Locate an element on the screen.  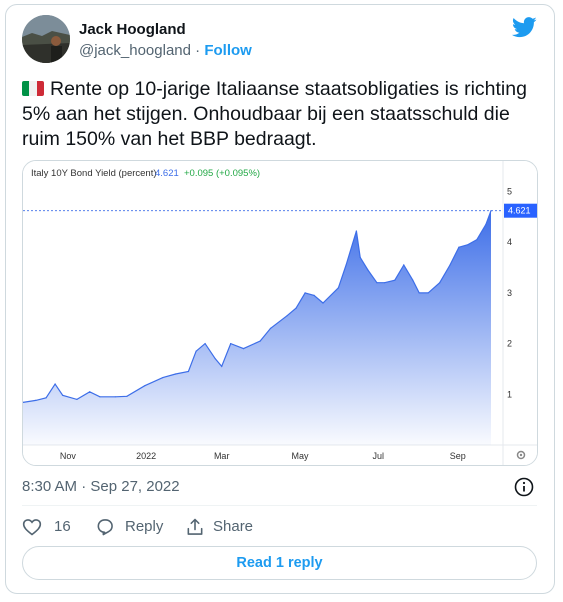
y-tick-label: 3 is located at coordinates (509, 293).